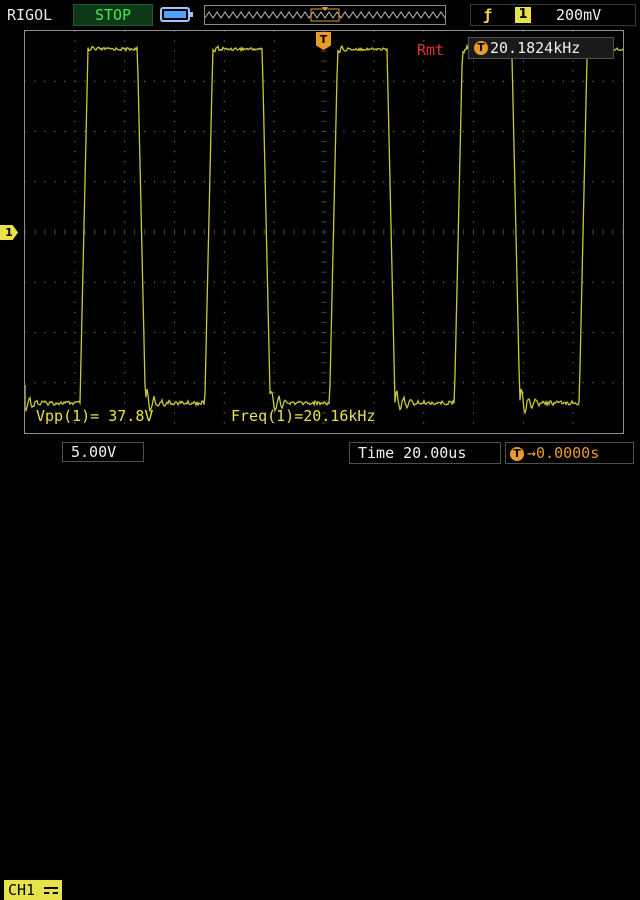 The height and width of the screenshot is (900, 640). What do you see at coordinates (517, 454) in the screenshot?
I see `trigger-delay-icon: T` at bounding box center [517, 454].